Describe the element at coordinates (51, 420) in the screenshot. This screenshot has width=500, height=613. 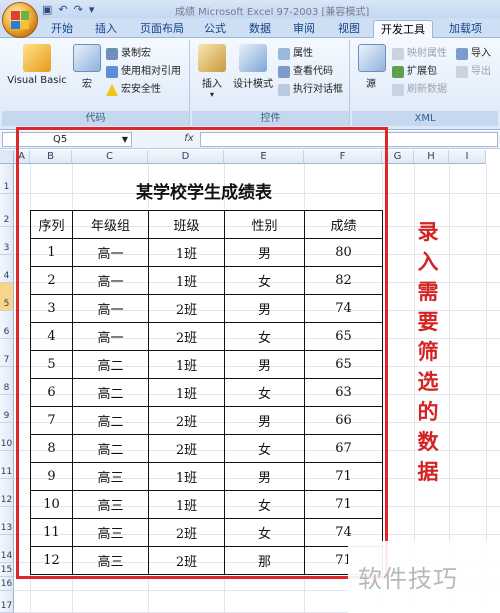
I see `table-cell: 7` at that location.